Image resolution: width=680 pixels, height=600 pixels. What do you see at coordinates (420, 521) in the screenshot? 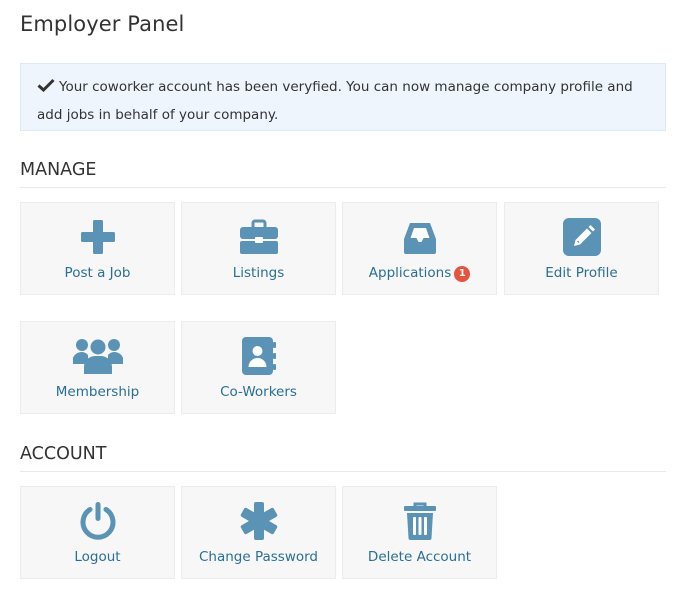
I see `trash-icon` at bounding box center [420, 521].